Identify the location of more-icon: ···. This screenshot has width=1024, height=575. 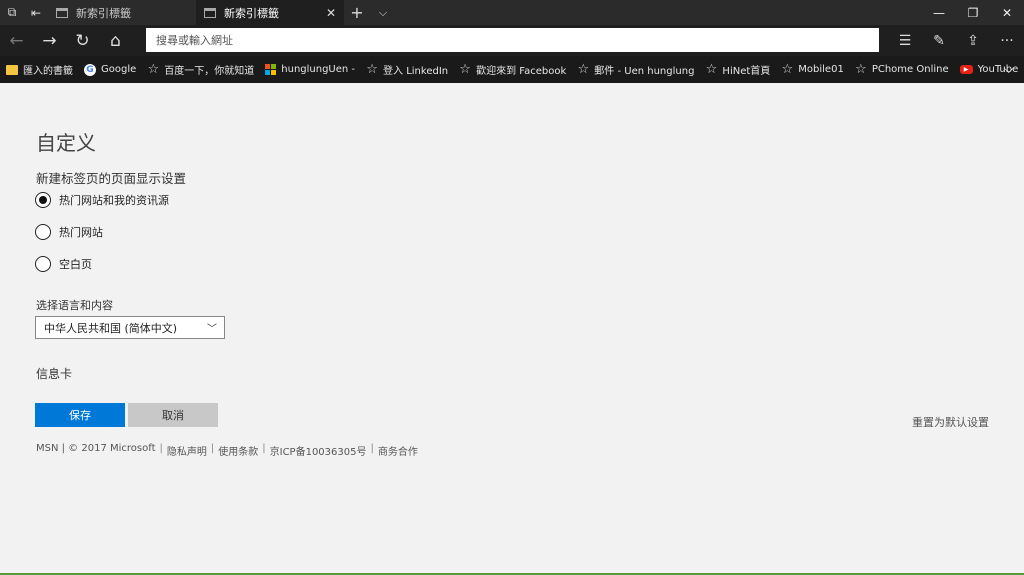
(1007, 40).